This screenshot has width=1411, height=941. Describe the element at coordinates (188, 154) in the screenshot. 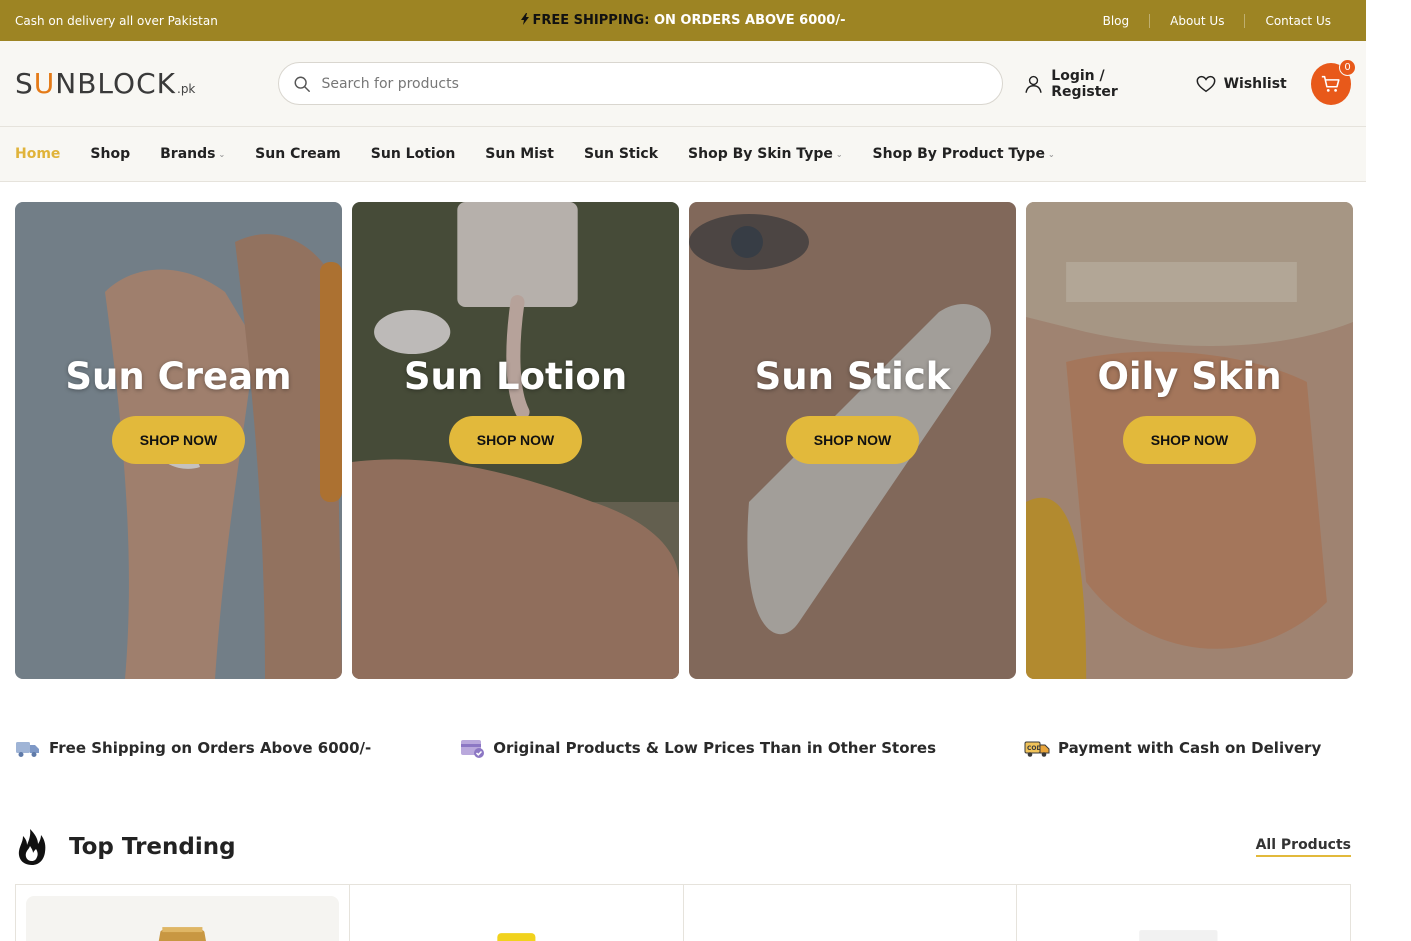

I see `nav-brands-label: Brands` at that location.